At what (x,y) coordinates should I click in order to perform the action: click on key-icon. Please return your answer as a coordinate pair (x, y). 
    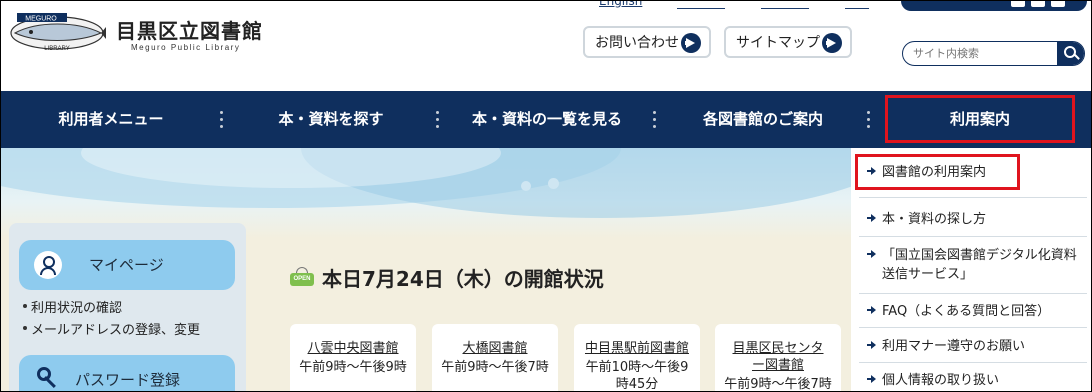
    Looking at the image, I should click on (49, 379).